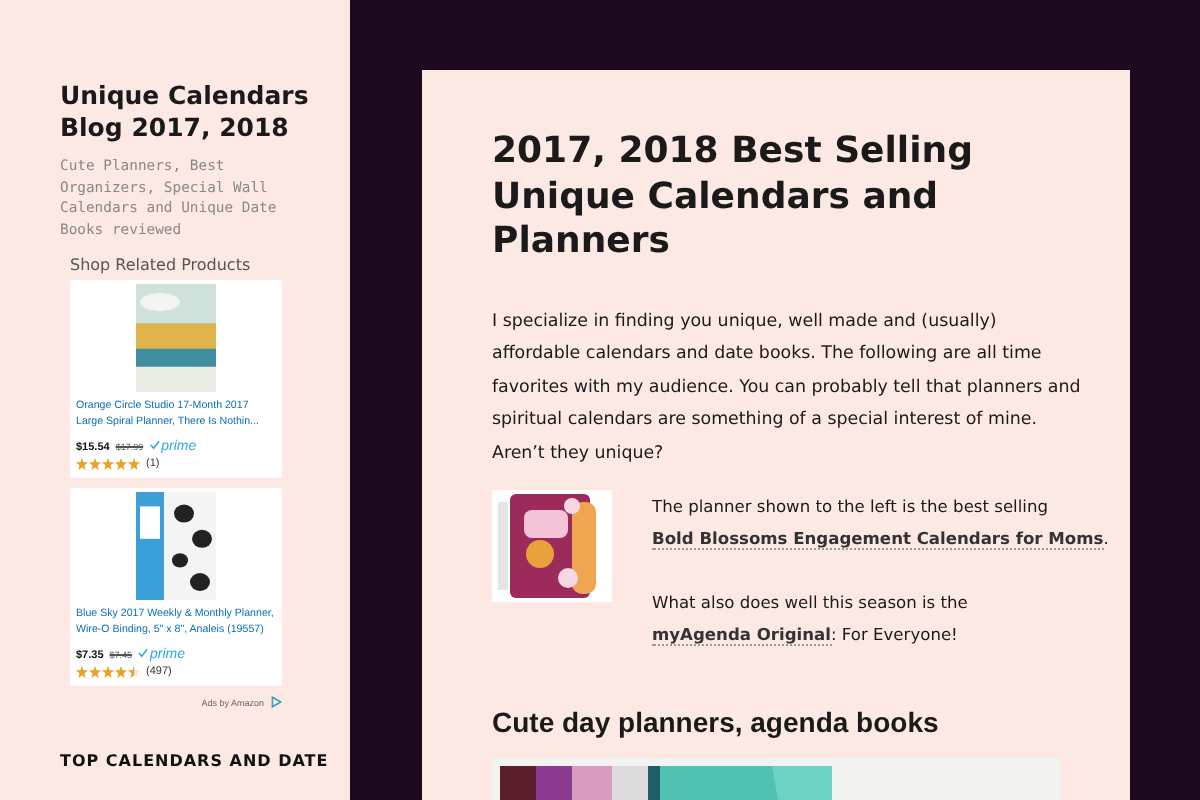 This screenshot has width=1200, height=800. I want to click on widget-title: Shop Related Products, so click(161, 265).